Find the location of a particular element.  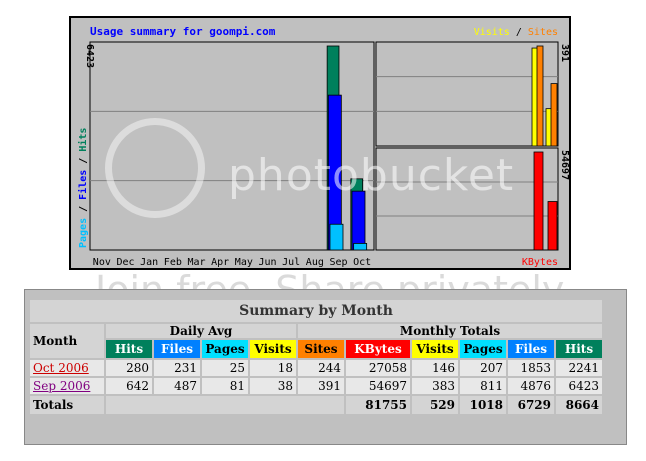

totals-gap is located at coordinates (225, 405).